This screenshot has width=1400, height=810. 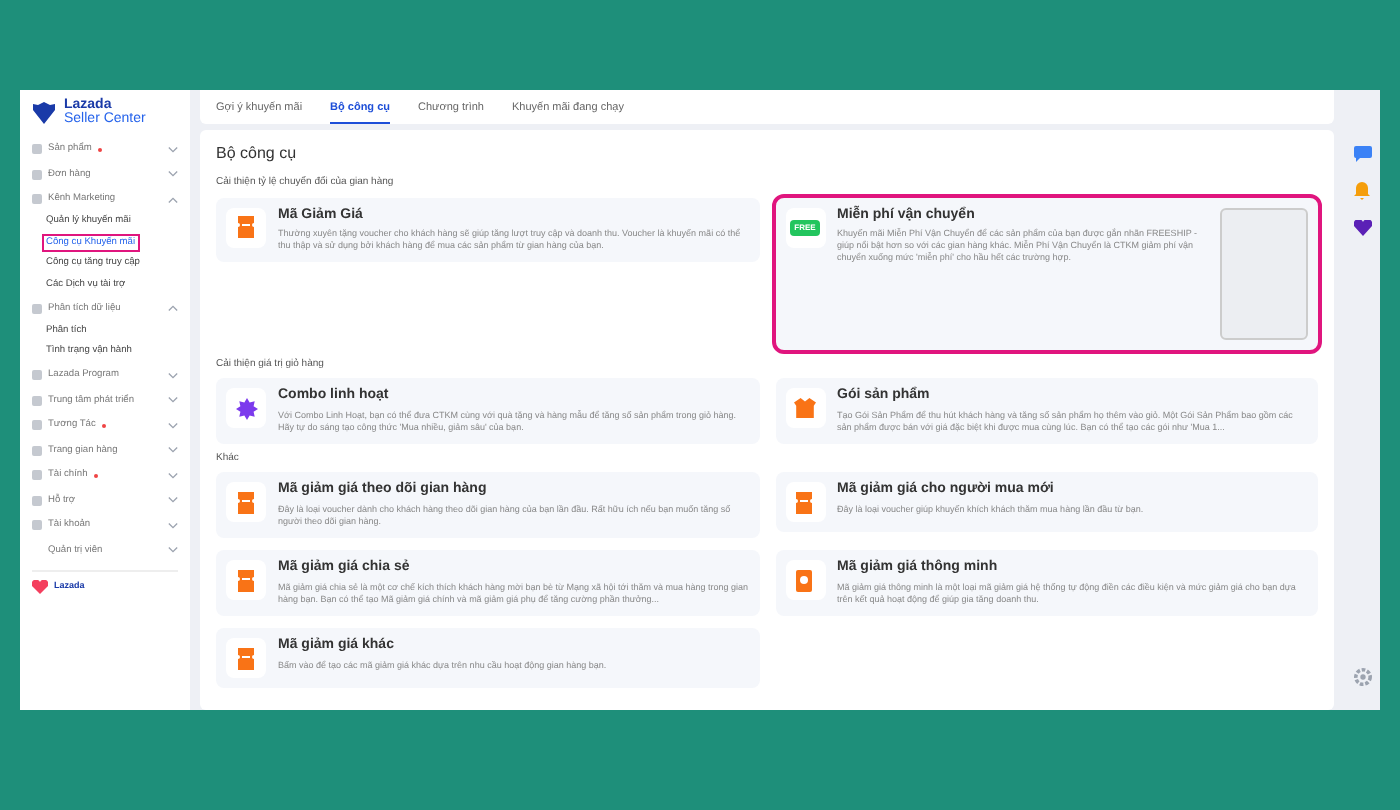 I want to click on heart-logo-icon, so click(x=40, y=587).